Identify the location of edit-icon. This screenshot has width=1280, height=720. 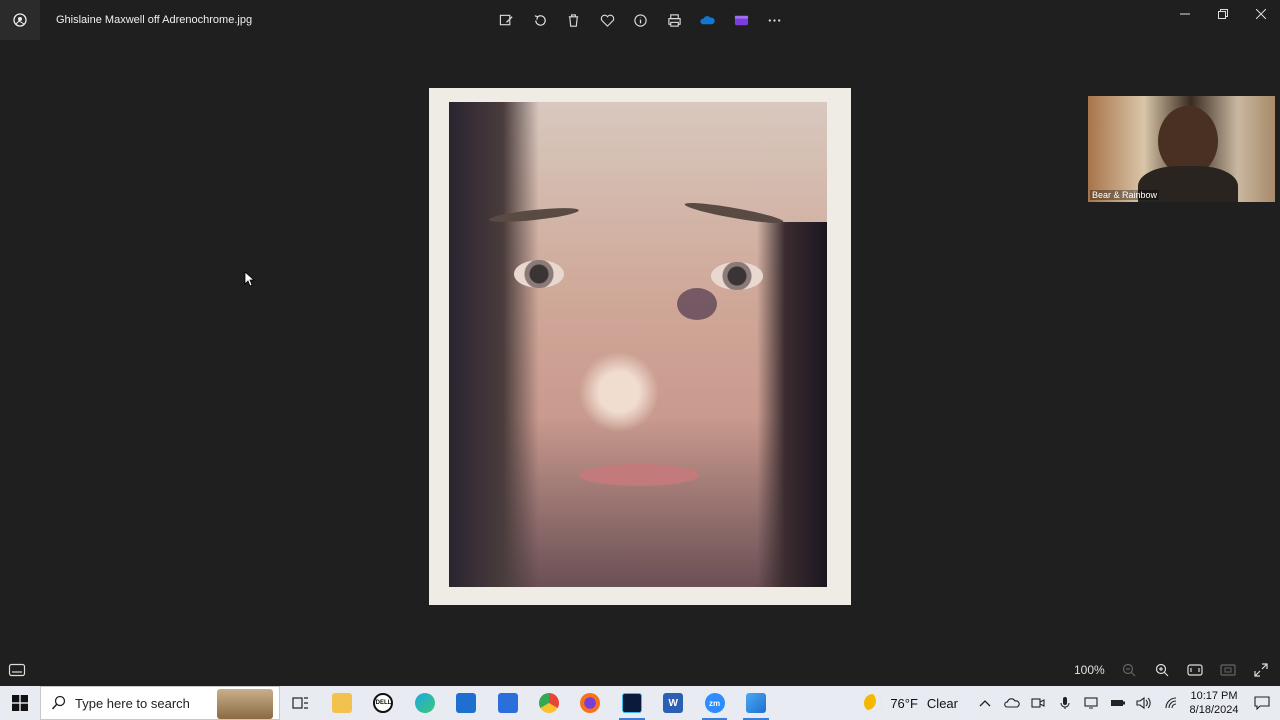
(506, 19).